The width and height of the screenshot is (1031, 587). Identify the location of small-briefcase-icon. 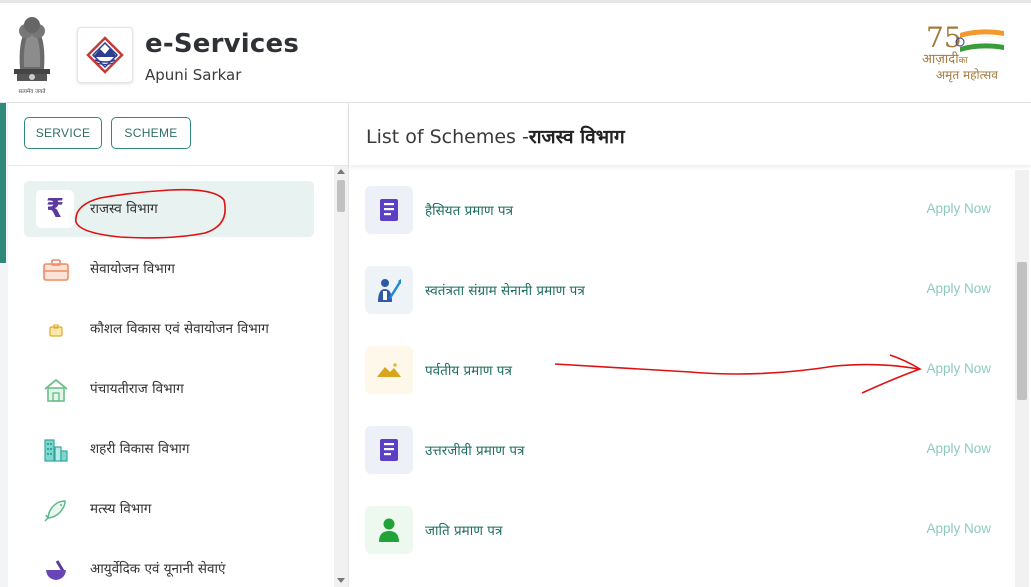
(56, 330).